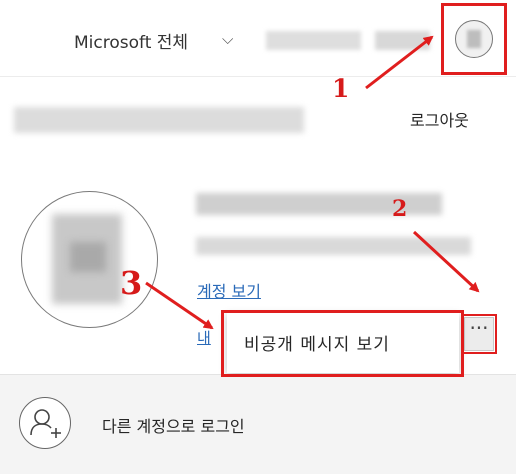 Image resolution: width=516 pixels, height=474 pixels. What do you see at coordinates (341, 88) in the screenshot?
I see `annotation-step-1: 1` at bounding box center [341, 88].